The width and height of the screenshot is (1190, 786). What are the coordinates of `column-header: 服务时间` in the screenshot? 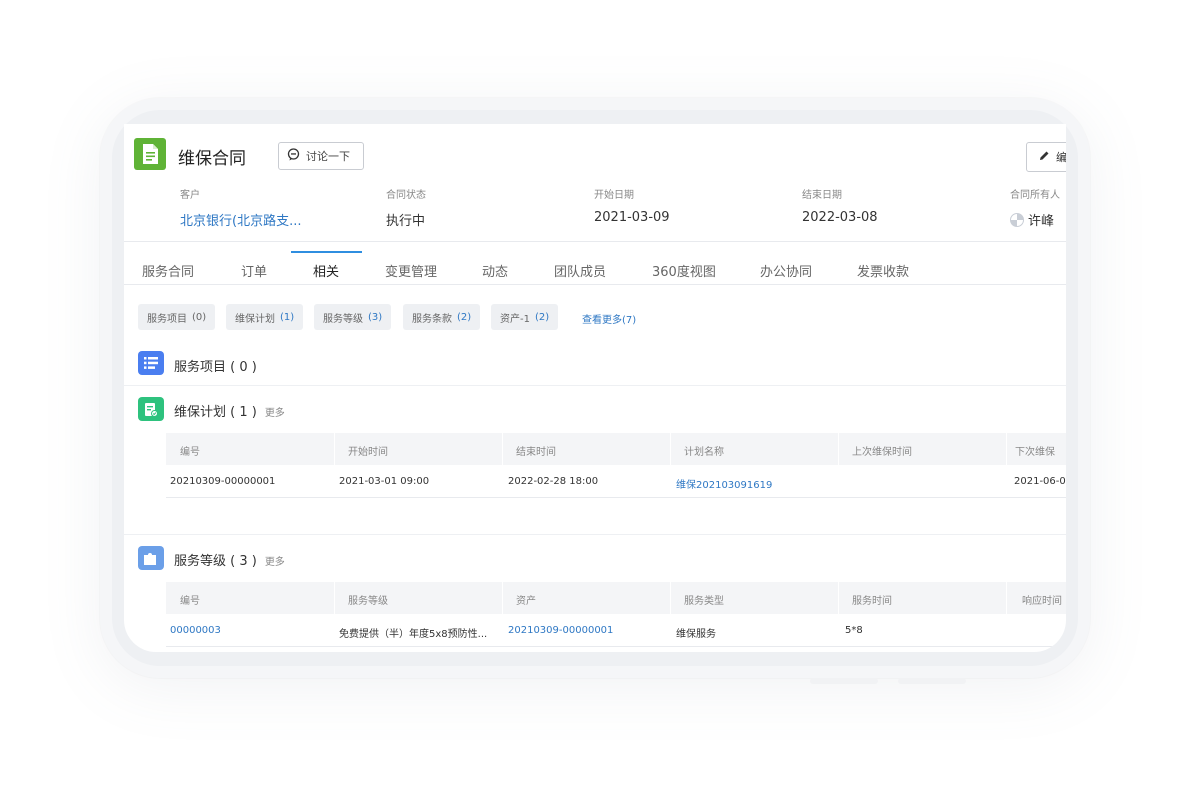 It's located at (872, 599).